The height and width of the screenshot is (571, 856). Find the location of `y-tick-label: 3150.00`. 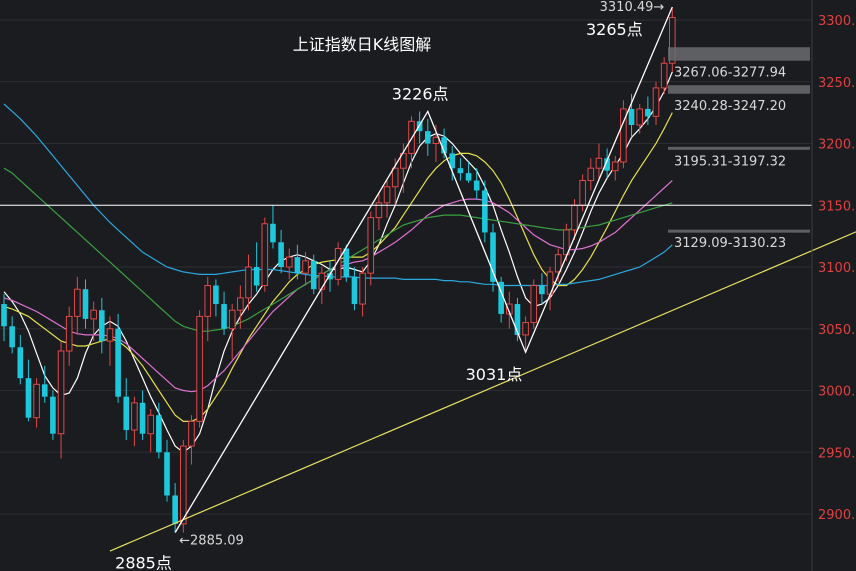

y-tick-label: 3150.00 is located at coordinates (837, 206).